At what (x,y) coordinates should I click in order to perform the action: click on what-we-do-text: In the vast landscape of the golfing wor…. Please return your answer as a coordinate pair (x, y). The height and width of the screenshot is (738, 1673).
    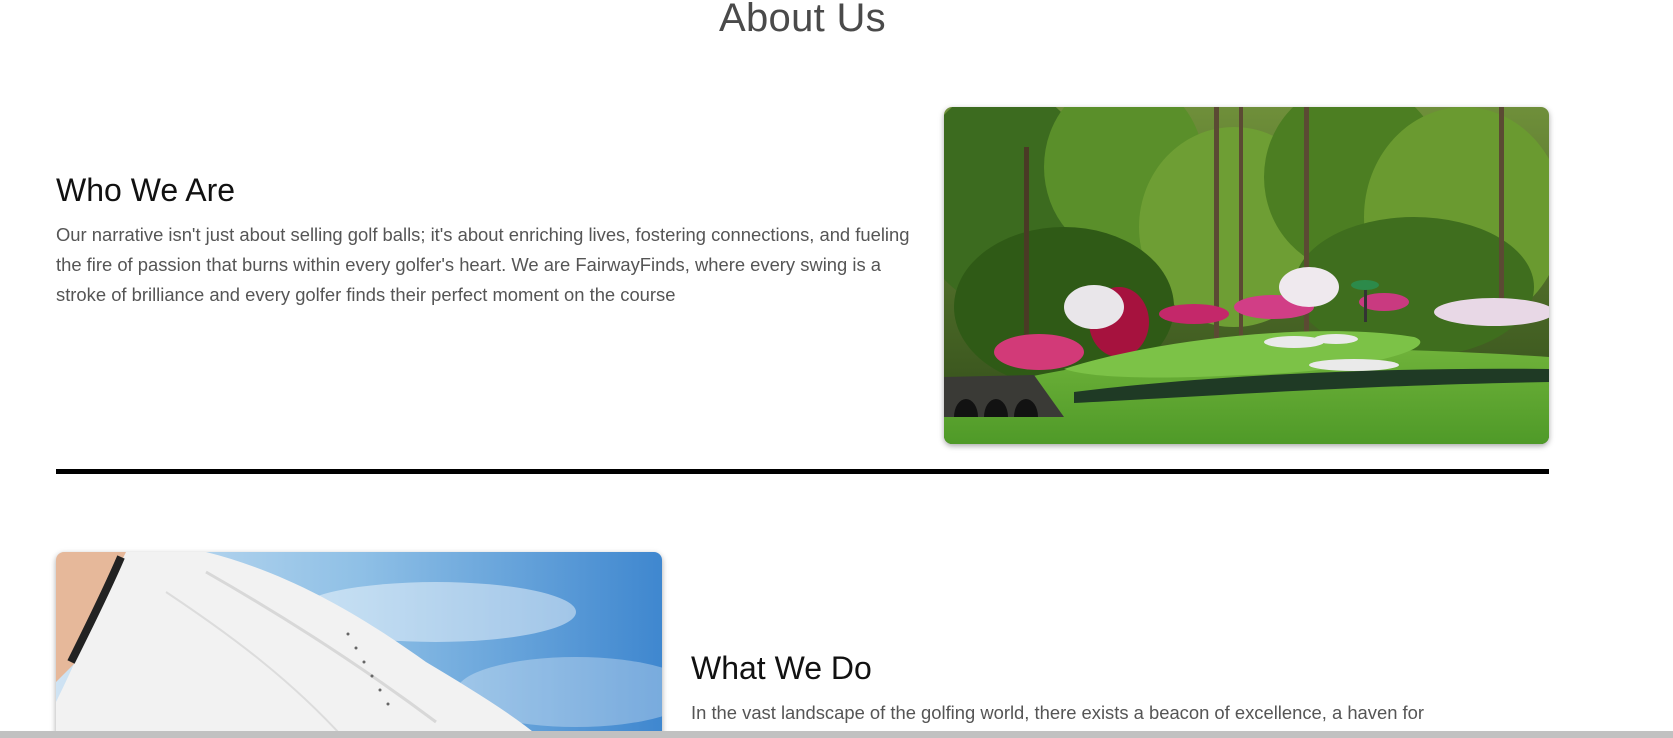
    Looking at the image, I should click on (1058, 712).